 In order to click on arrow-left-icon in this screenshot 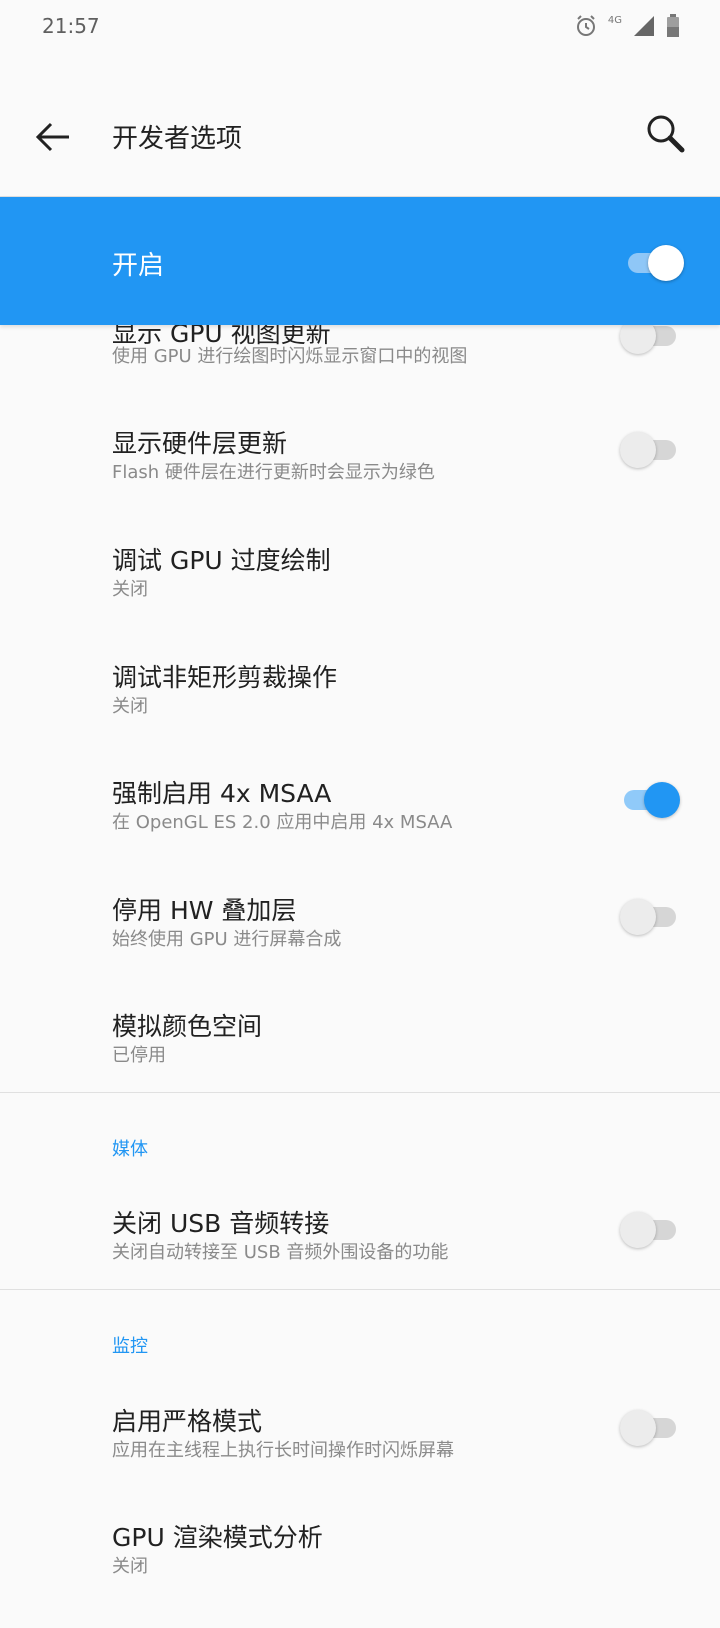, I will do `click(52, 137)`.